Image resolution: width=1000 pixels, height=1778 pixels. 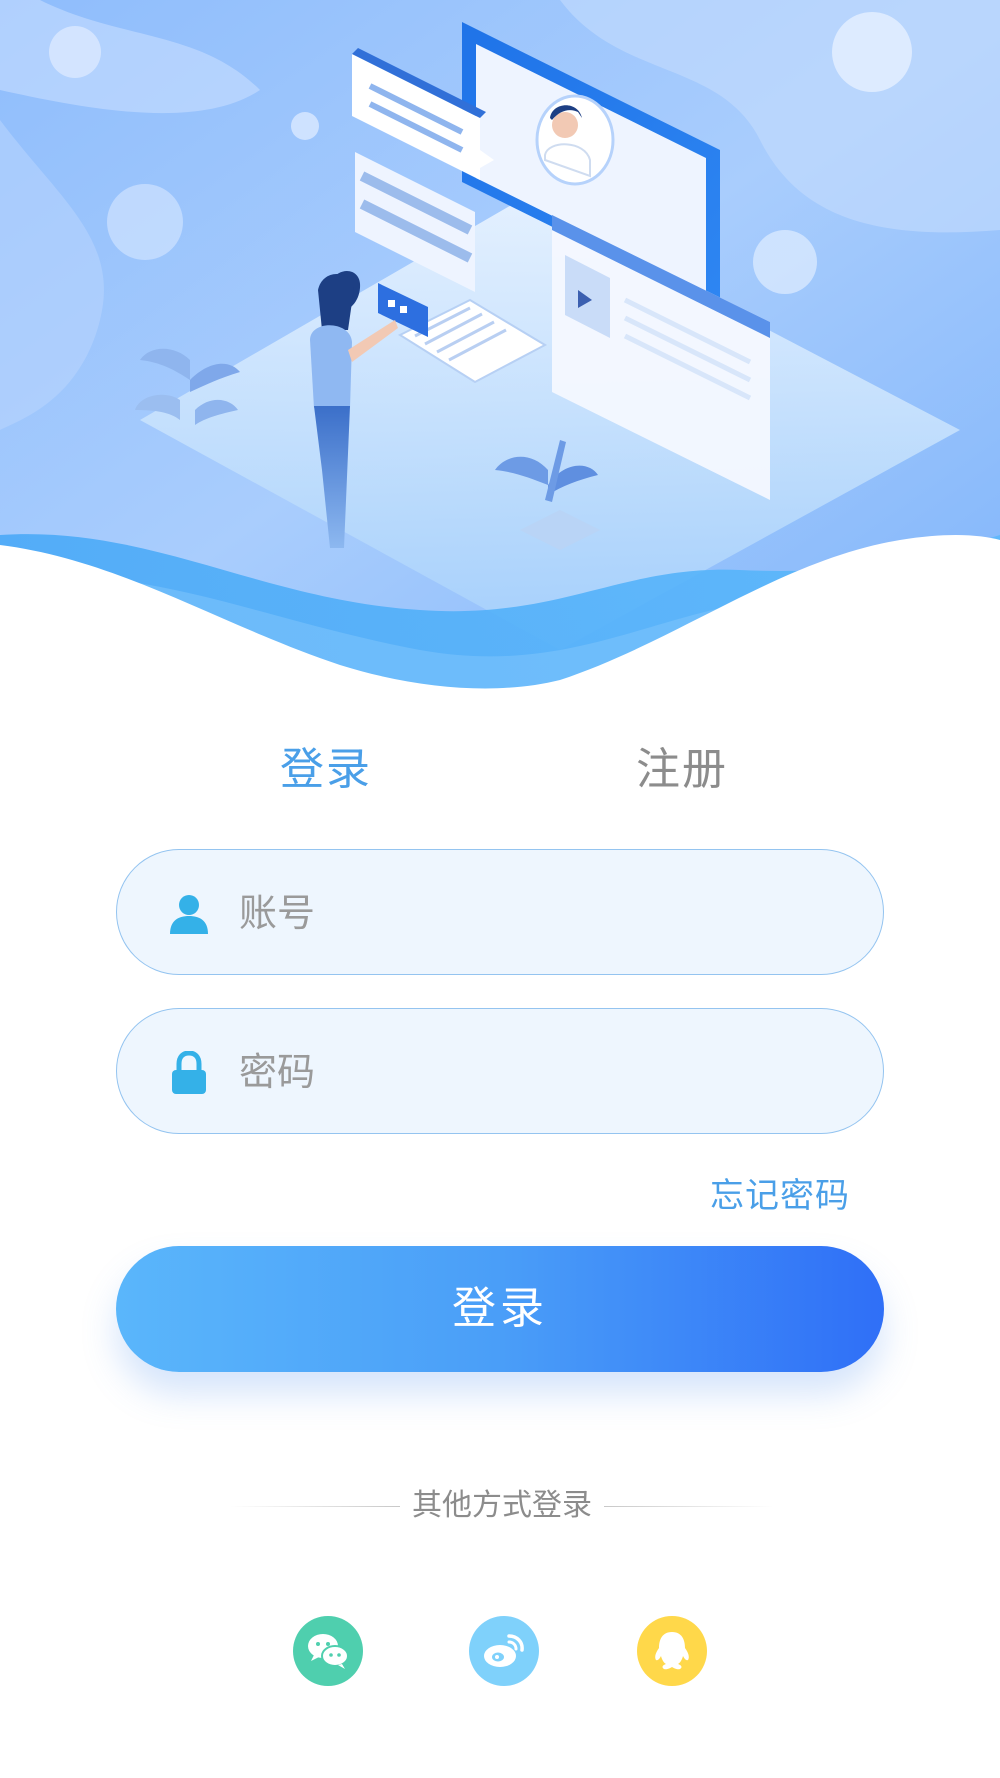 I want to click on qq-icon, so click(x=672, y=1651).